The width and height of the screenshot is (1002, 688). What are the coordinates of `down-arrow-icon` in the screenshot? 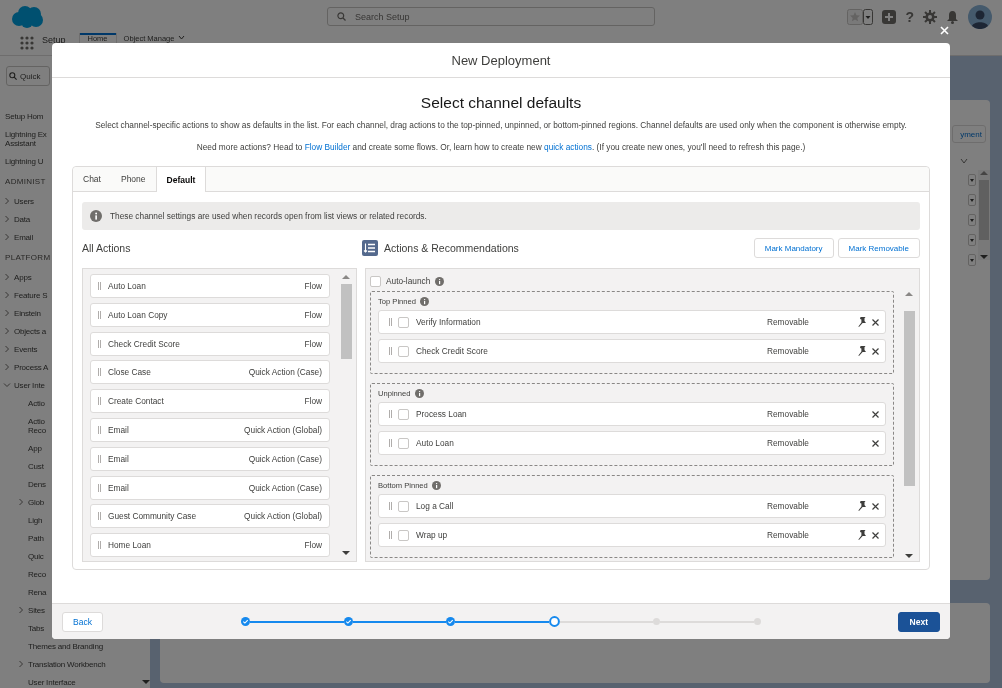 It's located at (909, 556).